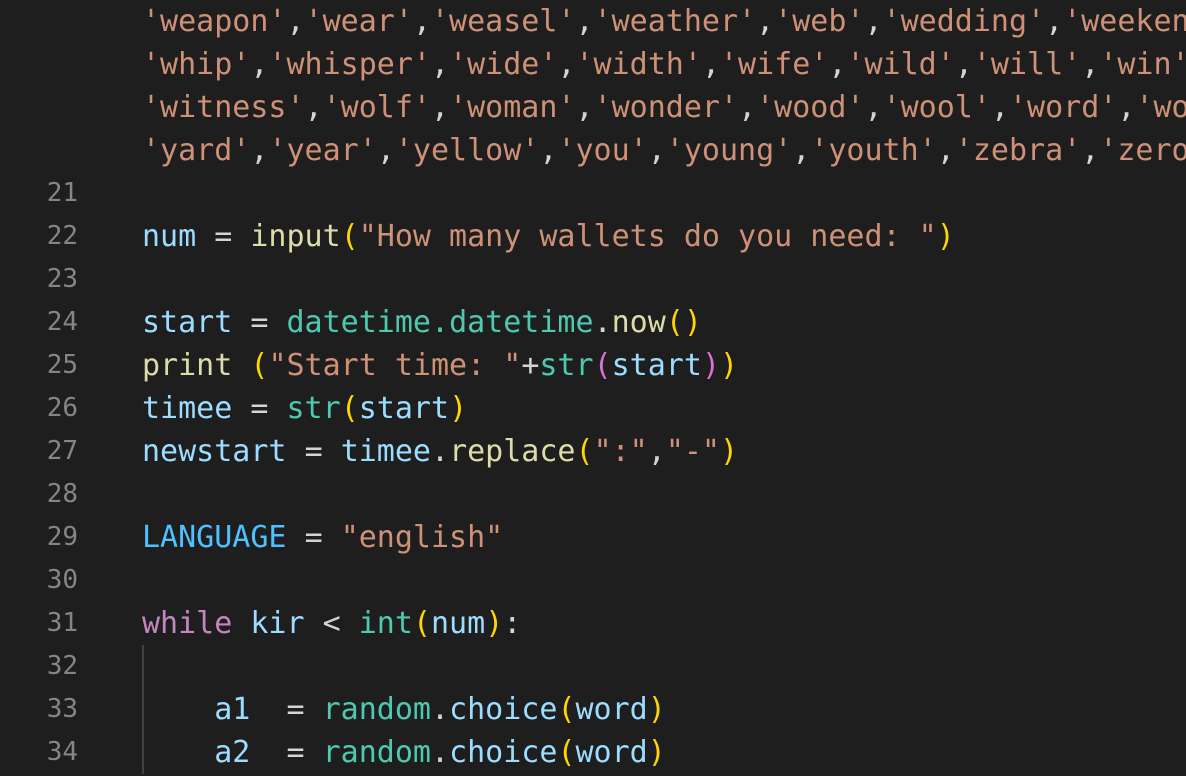  I want to click on line-number: 24, so click(39, 322).